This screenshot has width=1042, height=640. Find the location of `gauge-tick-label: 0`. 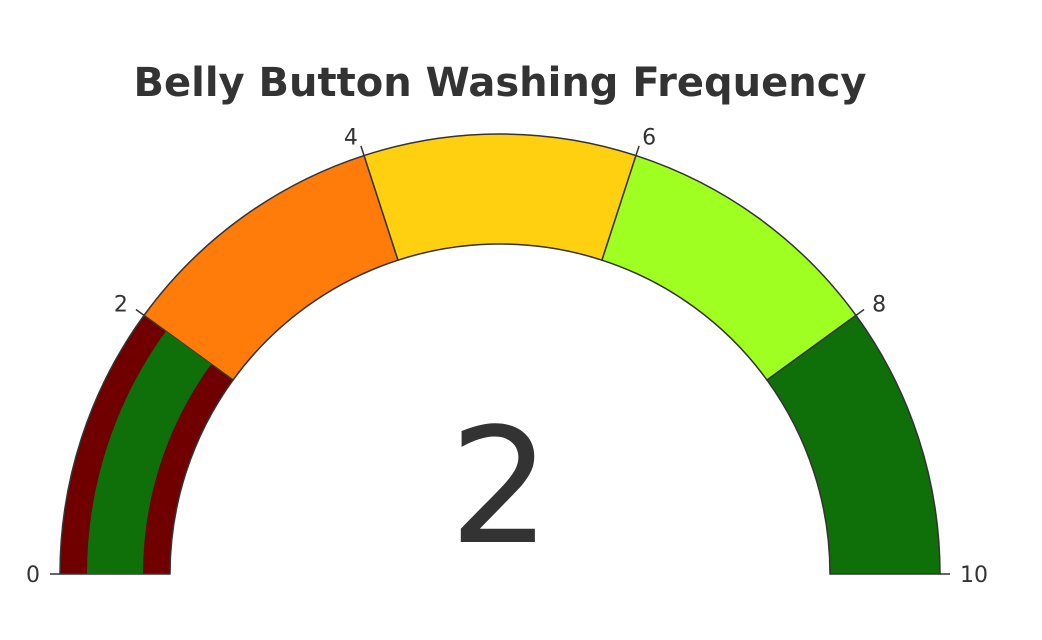

gauge-tick-label: 0 is located at coordinates (33, 575).